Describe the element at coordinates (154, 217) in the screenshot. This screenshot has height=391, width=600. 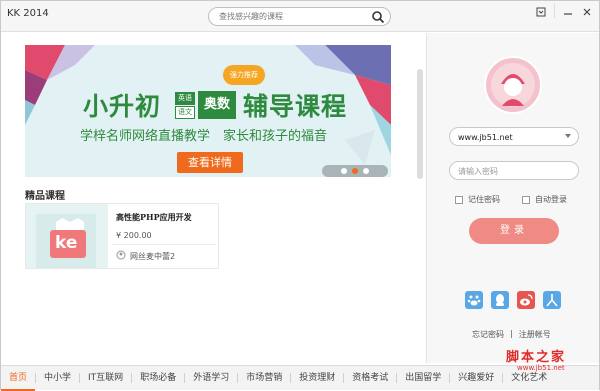
I see `course-name: 高性能PHP应用开发` at that location.